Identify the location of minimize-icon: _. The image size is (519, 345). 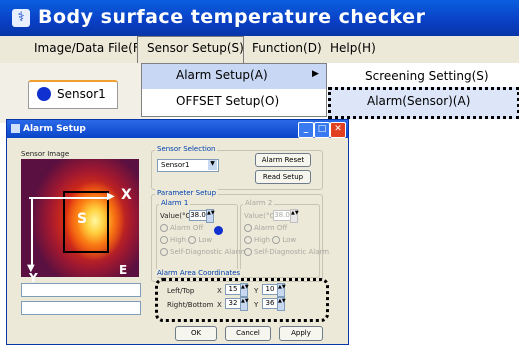
(306, 130).